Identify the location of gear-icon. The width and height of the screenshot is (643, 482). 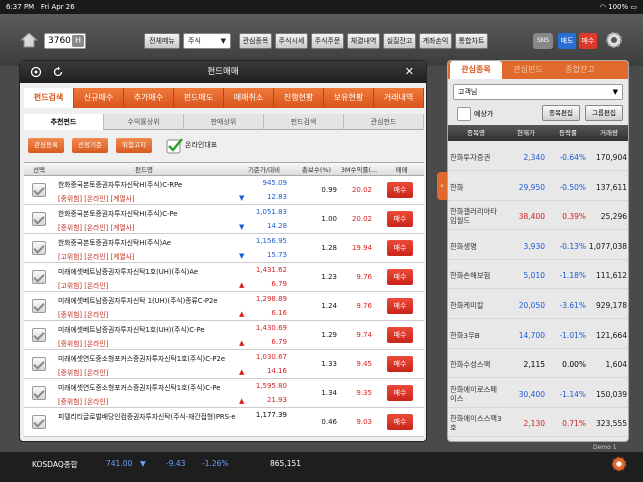
(614, 40).